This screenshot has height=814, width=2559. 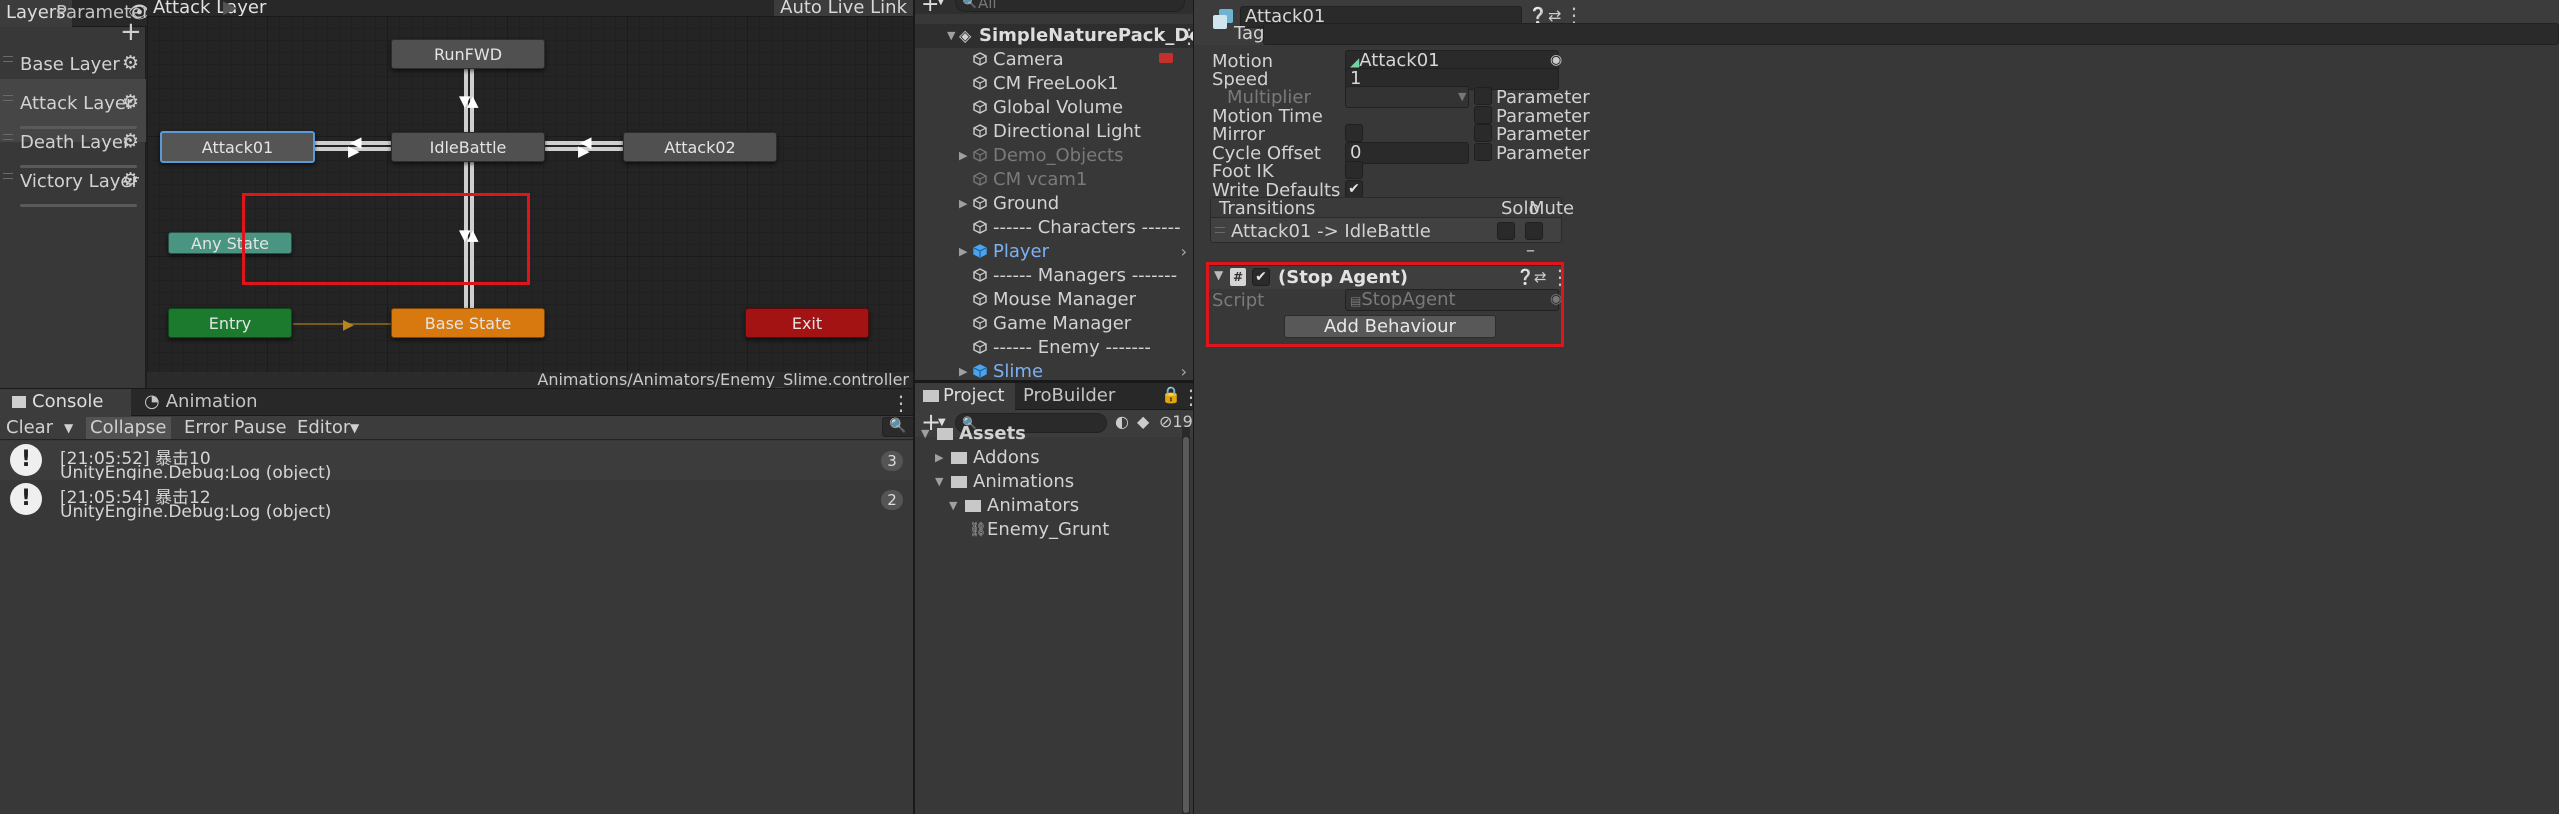 I want to click on hierarchy-item-label: CM FreeLook1, so click(x=1056, y=83).